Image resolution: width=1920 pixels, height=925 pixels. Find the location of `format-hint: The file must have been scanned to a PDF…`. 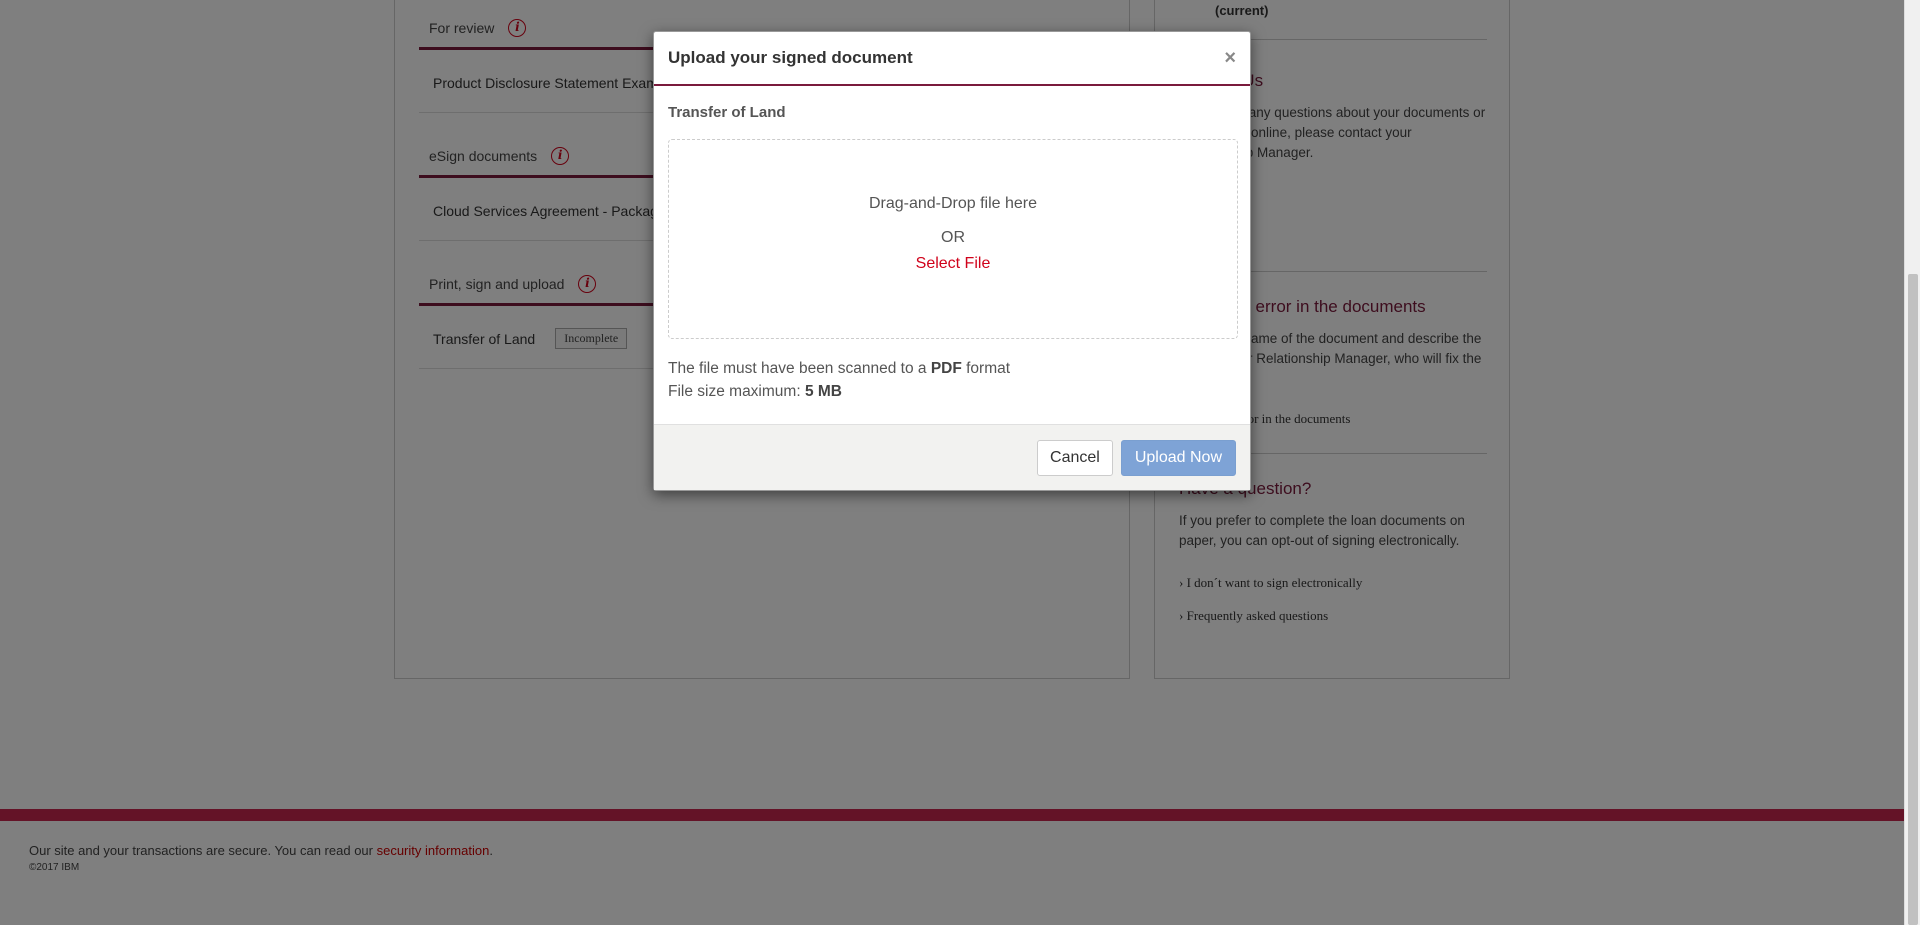

format-hint: The file must have been scanned to a PDF… is located at coordinates (952, 368).